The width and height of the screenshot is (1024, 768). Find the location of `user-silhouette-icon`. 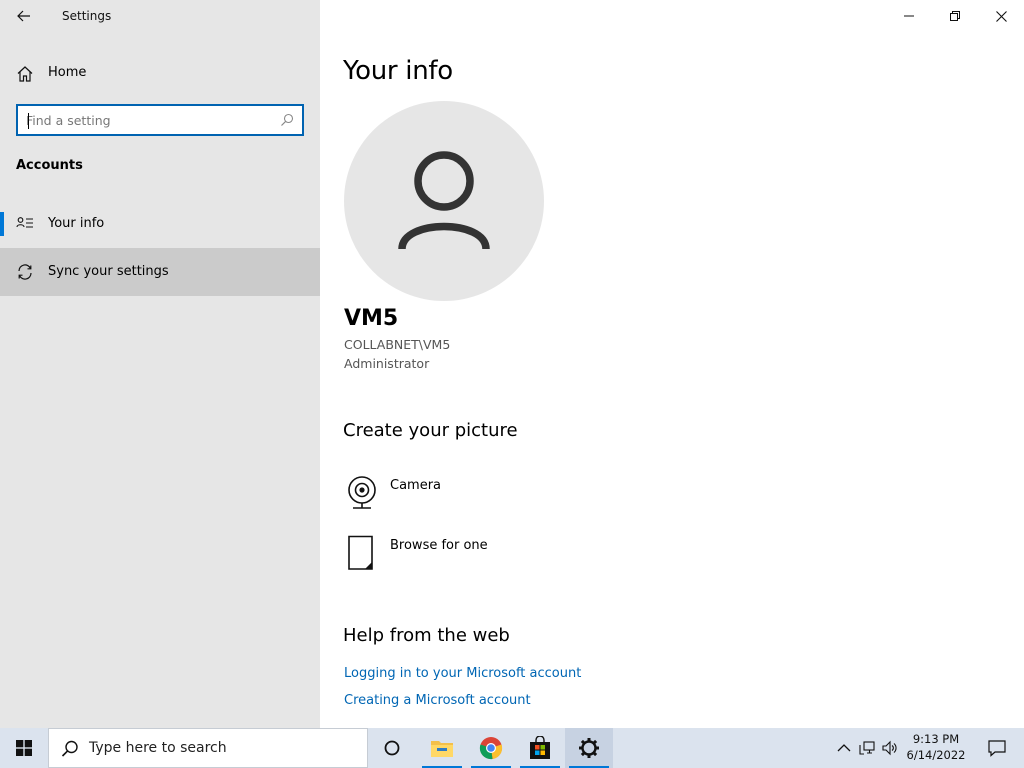

user-silhouette-icon is located at coordinates (444, 200).